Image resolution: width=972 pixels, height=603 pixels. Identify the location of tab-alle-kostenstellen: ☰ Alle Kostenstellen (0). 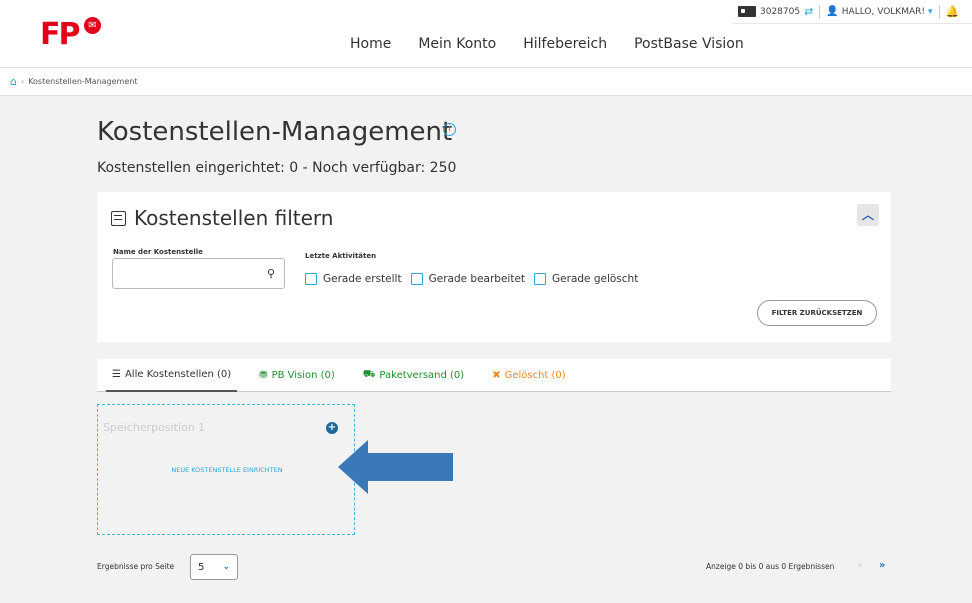
(172, 375).